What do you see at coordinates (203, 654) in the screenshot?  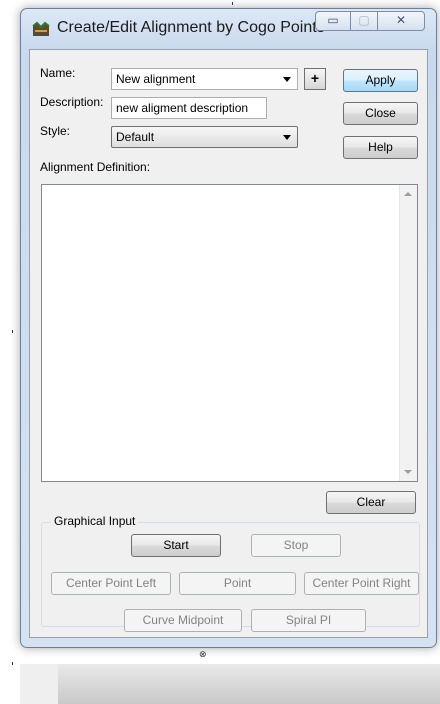 I see `size-grip-icon: ⊗` at bounding box center [203, 654].